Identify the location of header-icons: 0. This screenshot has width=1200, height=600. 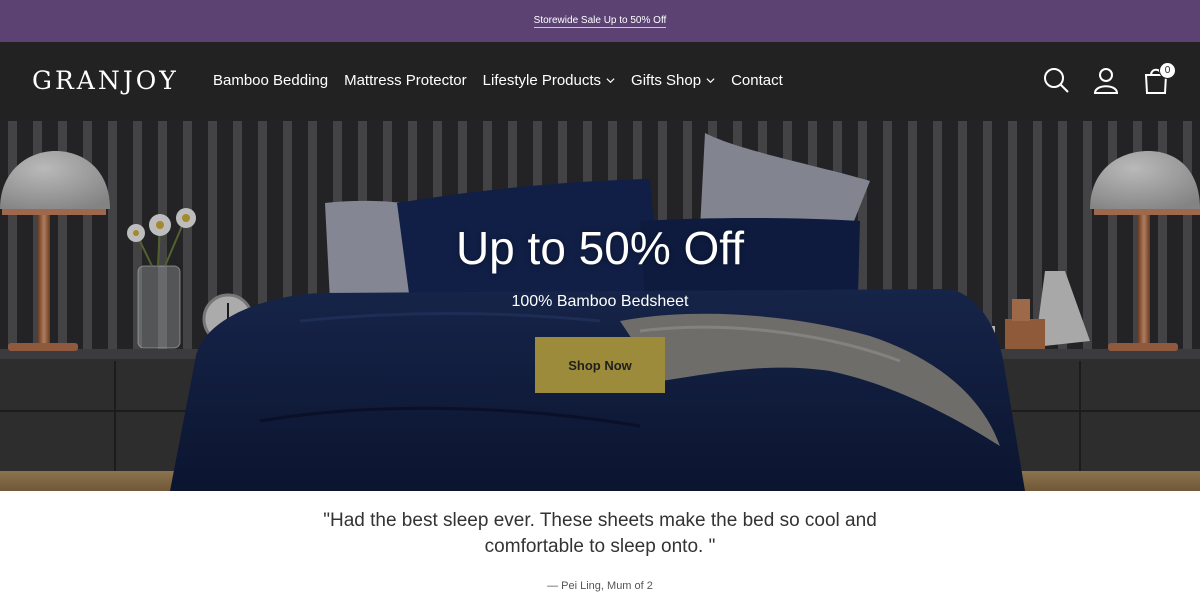
(1109, 78).